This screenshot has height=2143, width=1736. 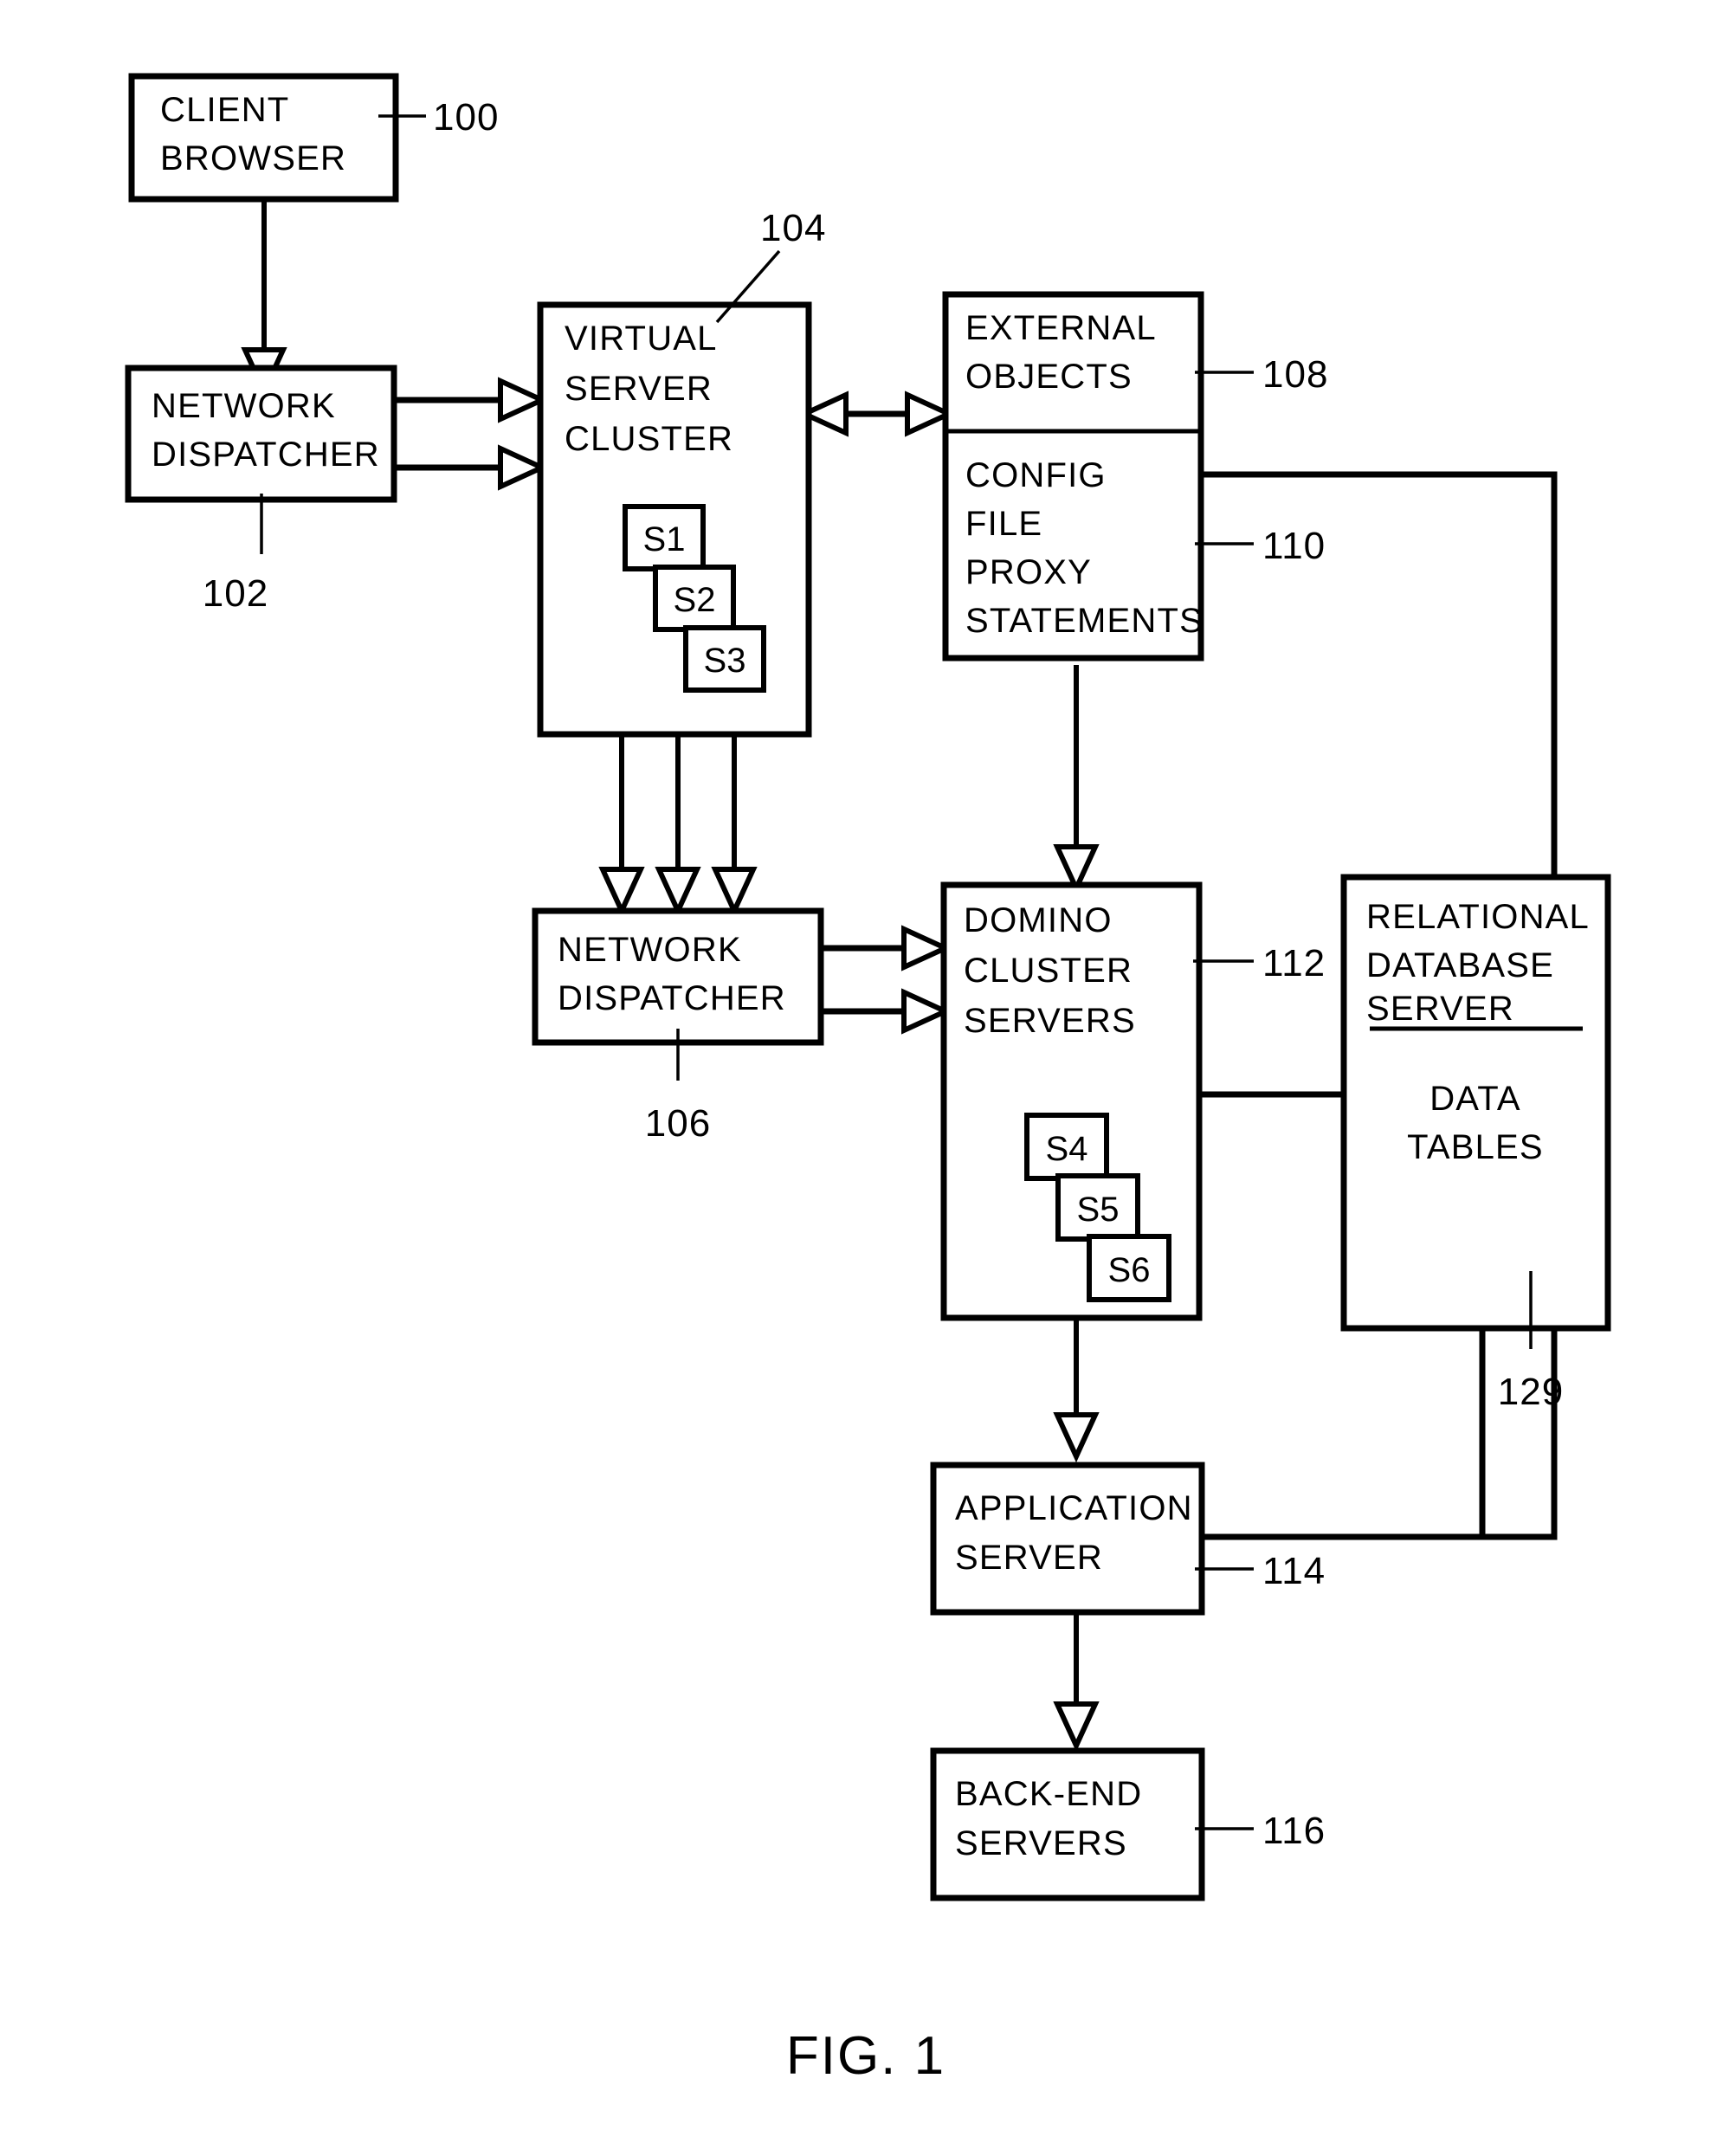 I want to click on server-node-s6: S6, so click(x=1129, y=1268).